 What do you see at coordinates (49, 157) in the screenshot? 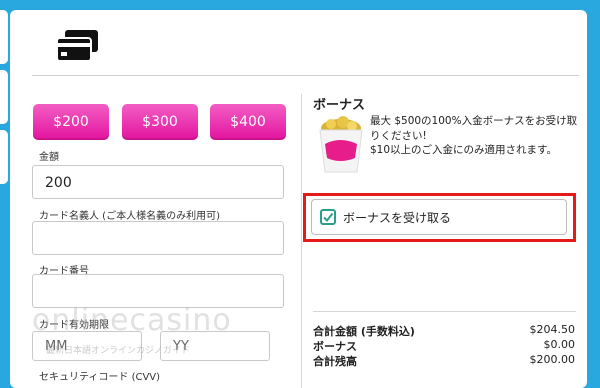
I see `amount-label: 金額` at bounding box center [49, 157].